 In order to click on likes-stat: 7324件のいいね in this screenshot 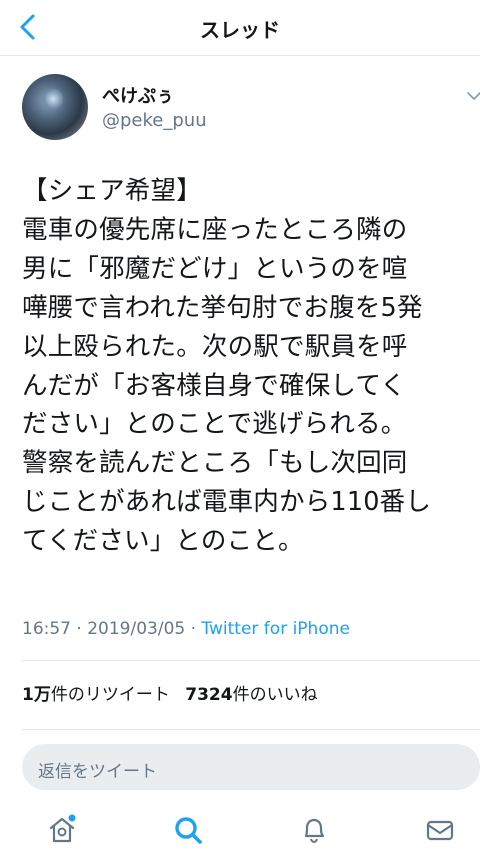, I will do `click(251, 695)`.